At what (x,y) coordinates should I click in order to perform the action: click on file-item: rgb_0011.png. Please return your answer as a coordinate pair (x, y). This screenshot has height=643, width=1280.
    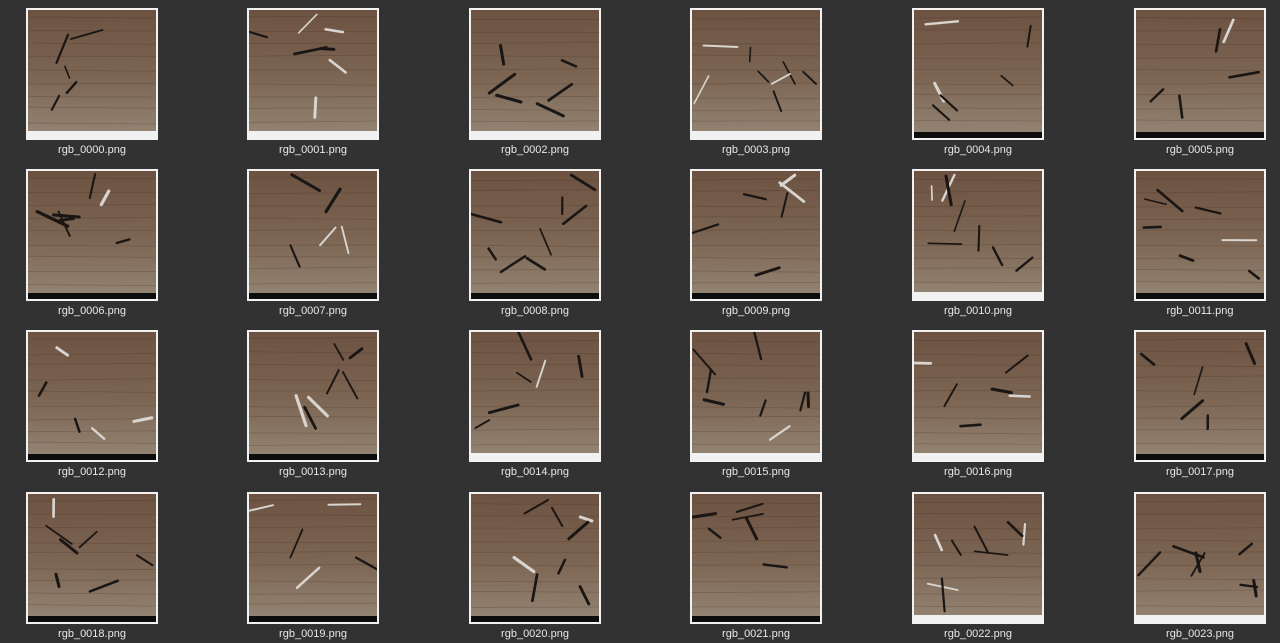
    Looking at the image, I should click on (1200, 247).